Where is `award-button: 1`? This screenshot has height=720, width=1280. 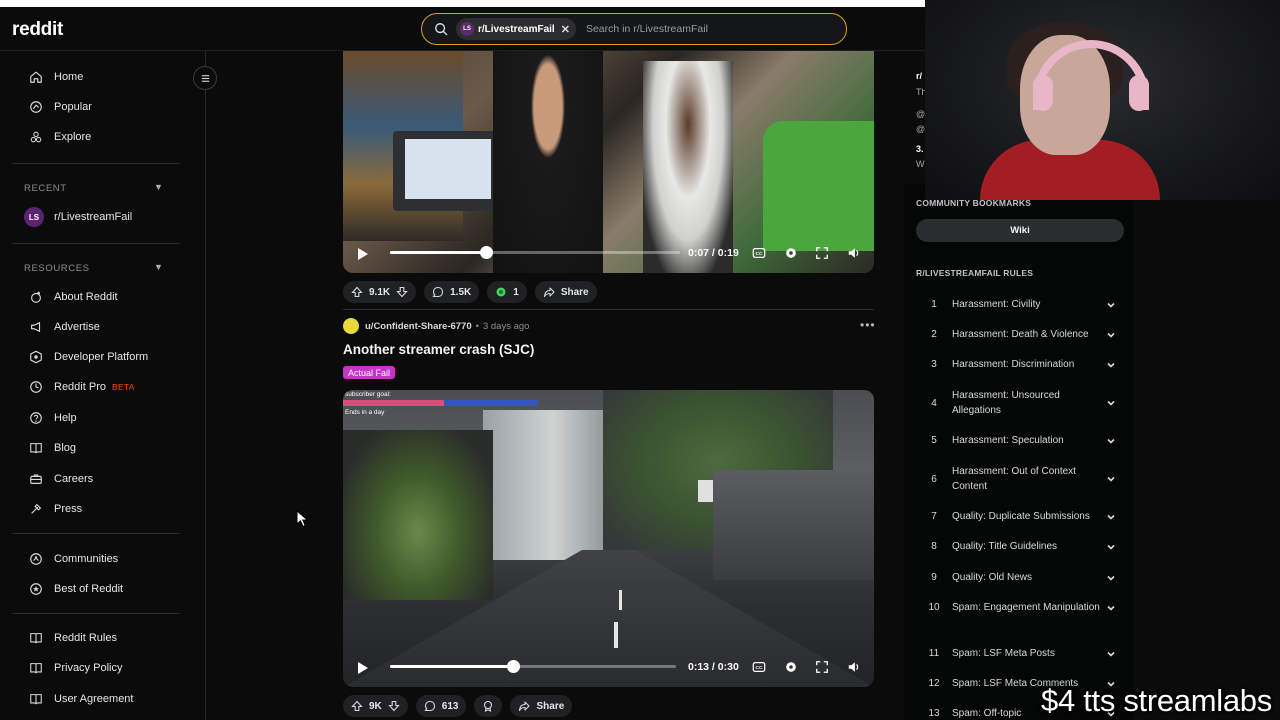
award-button: 1 is located at coordinates (507, 292).